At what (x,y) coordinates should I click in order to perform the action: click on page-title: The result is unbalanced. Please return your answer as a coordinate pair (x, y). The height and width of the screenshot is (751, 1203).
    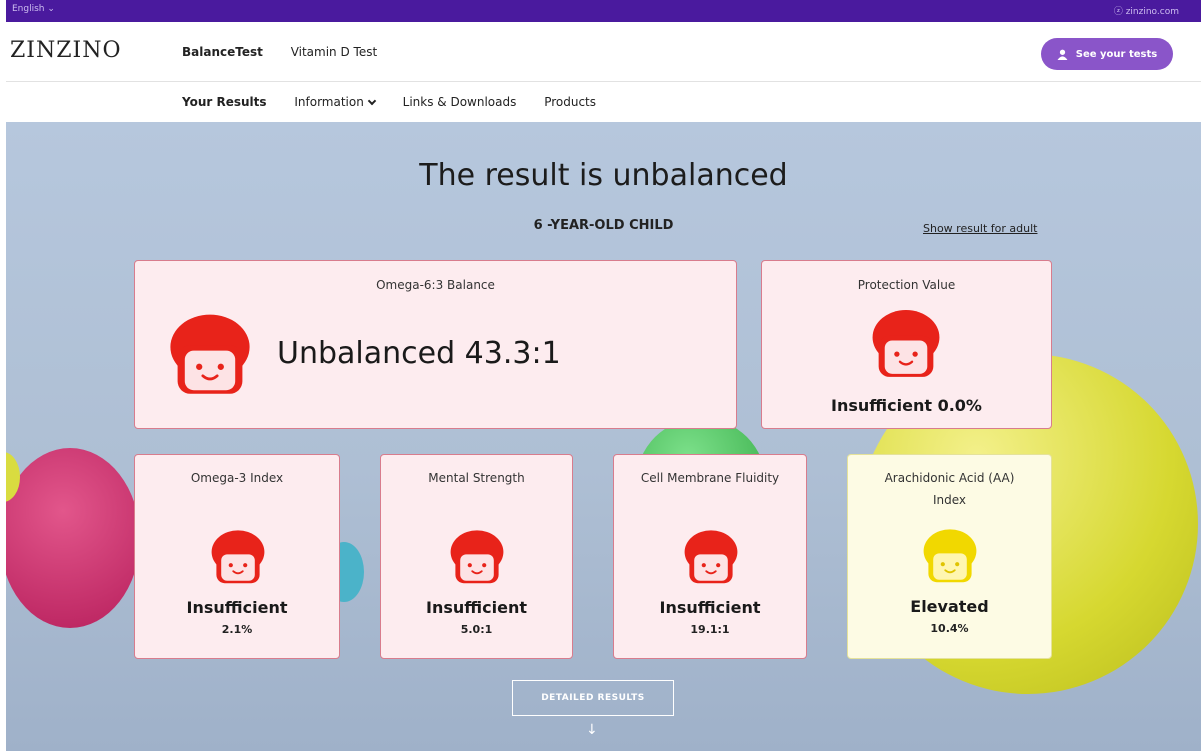
    Looking at the image, I should click on (603, 175).